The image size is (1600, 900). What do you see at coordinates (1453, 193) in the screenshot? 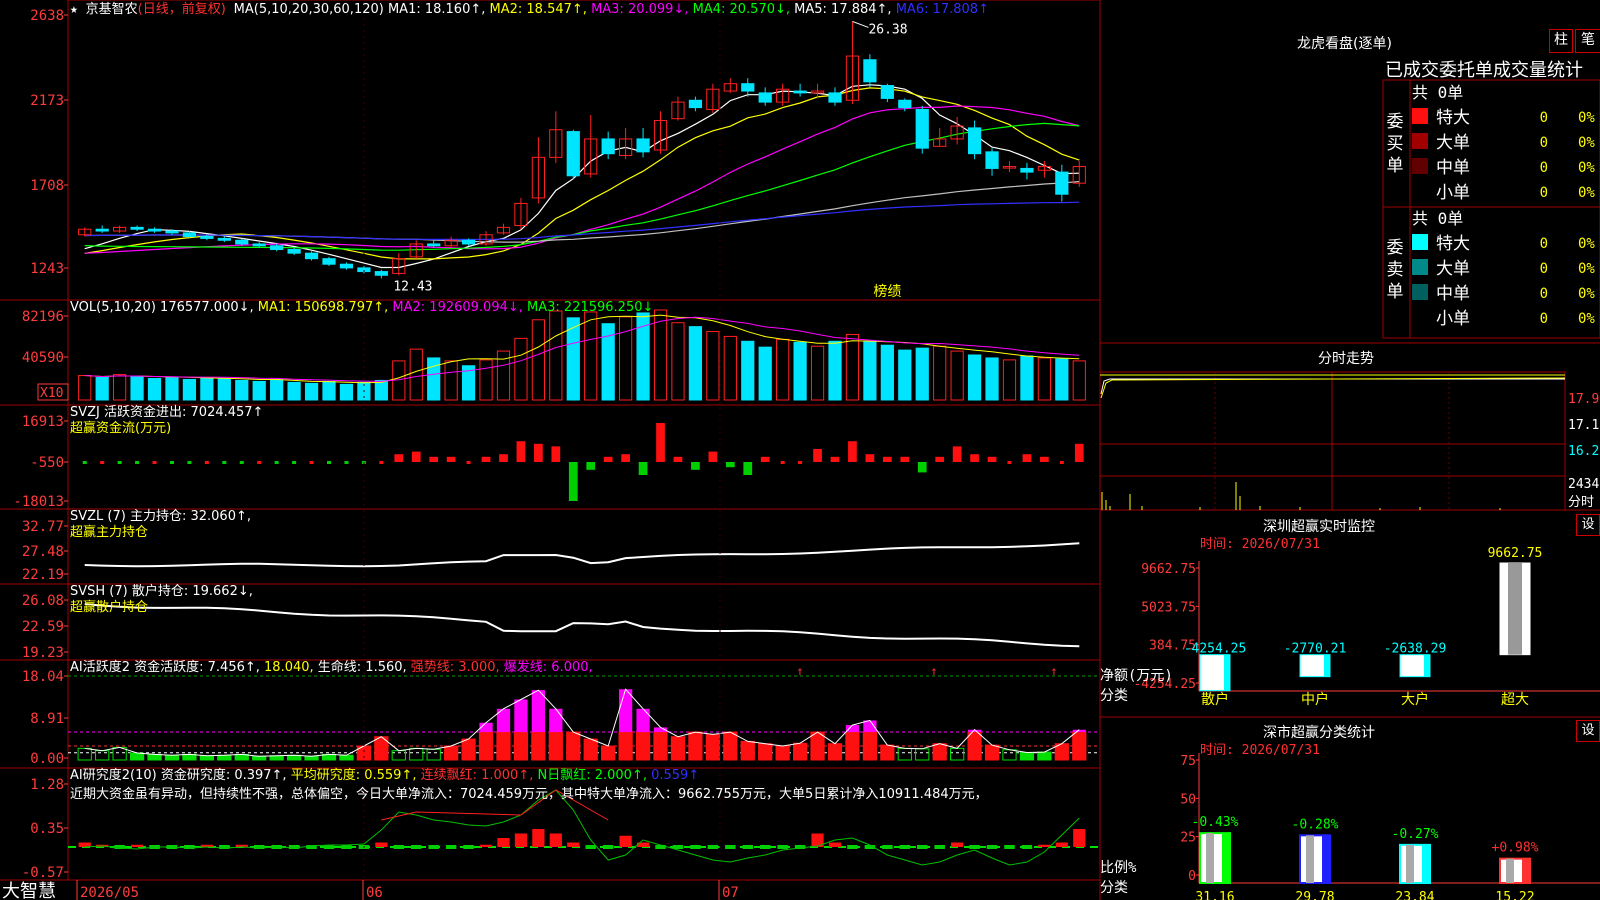
I see `buy-row-name: 小单` at bounding box center [1453, 193].